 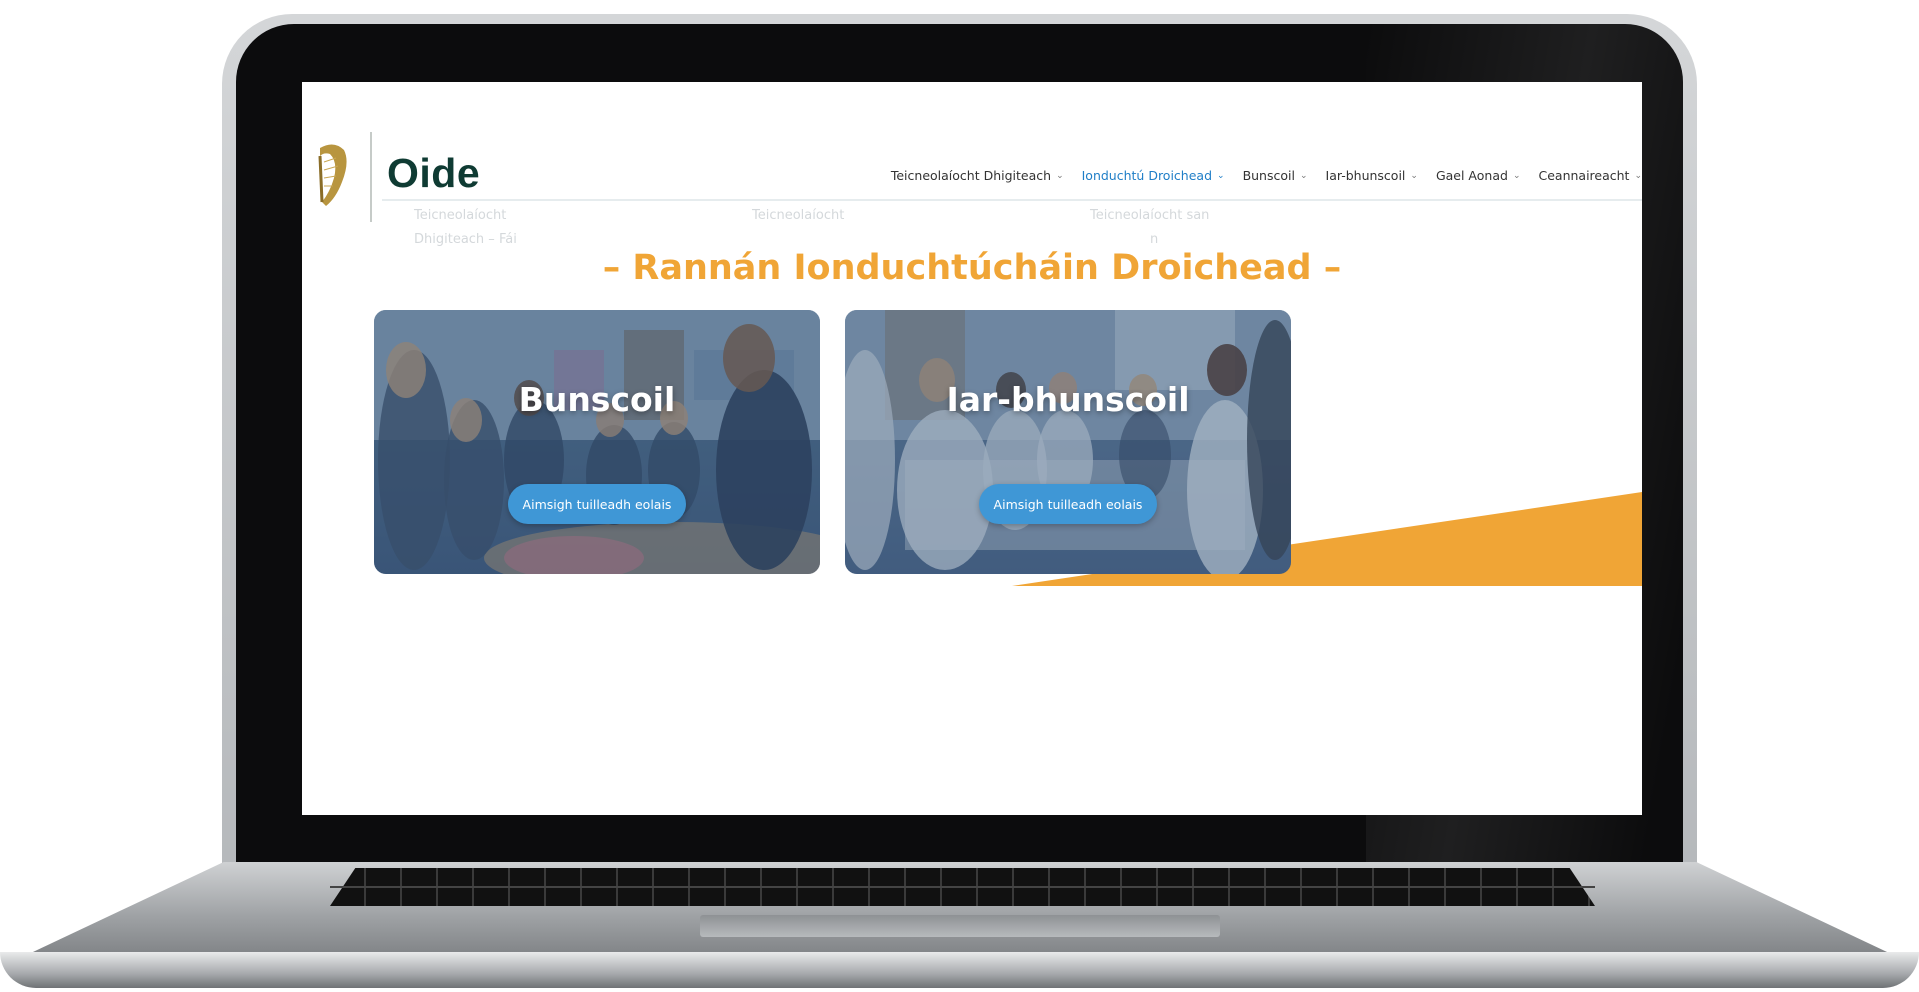 I want to click on trackpad, so click(x=960, y=926).